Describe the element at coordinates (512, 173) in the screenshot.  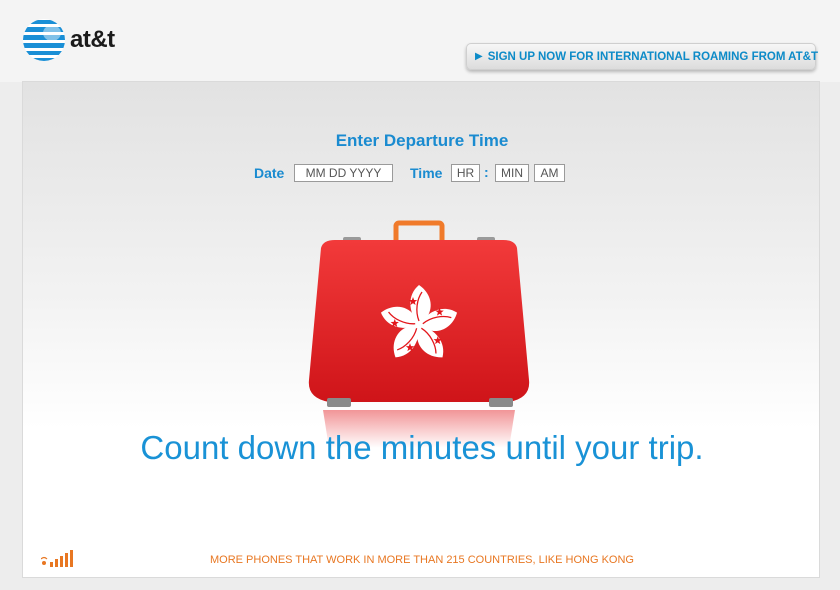
I see `minute-input` at that location.